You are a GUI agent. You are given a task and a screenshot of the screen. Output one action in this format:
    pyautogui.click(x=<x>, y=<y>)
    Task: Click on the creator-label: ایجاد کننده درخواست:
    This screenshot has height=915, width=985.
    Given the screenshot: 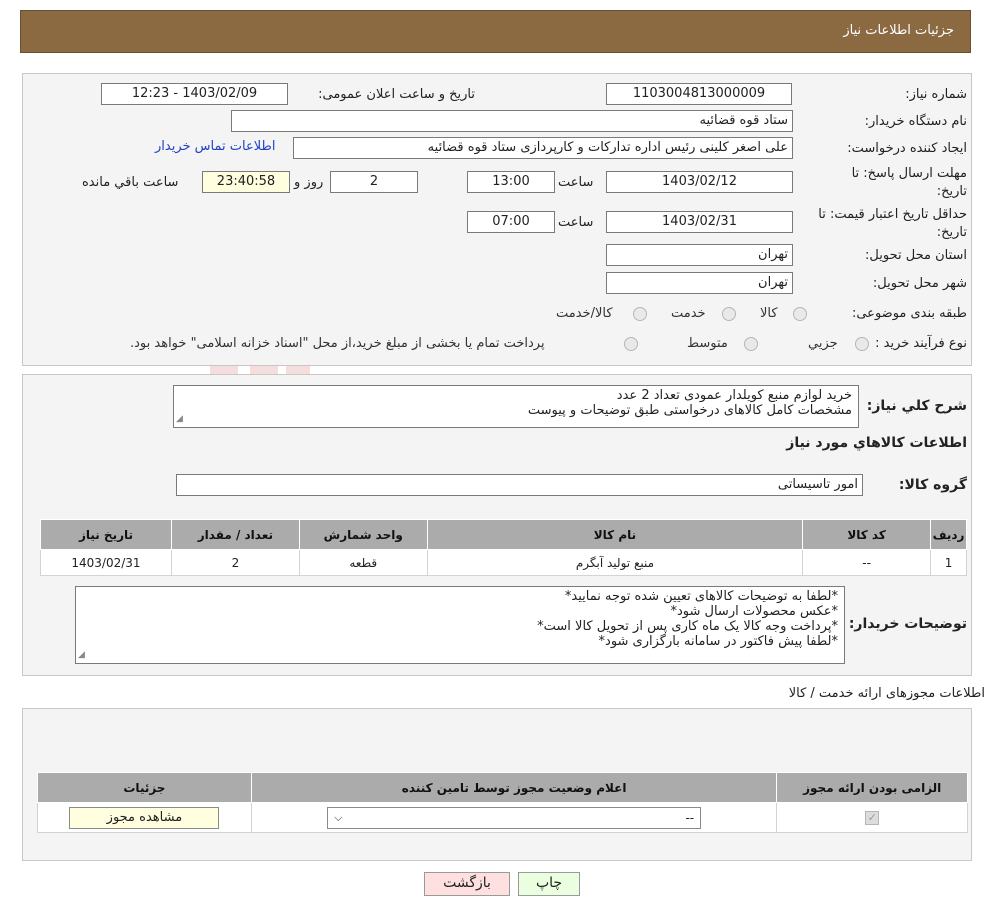 What is the action you would take?
    pyautogui.click(x=907, y=148)
    